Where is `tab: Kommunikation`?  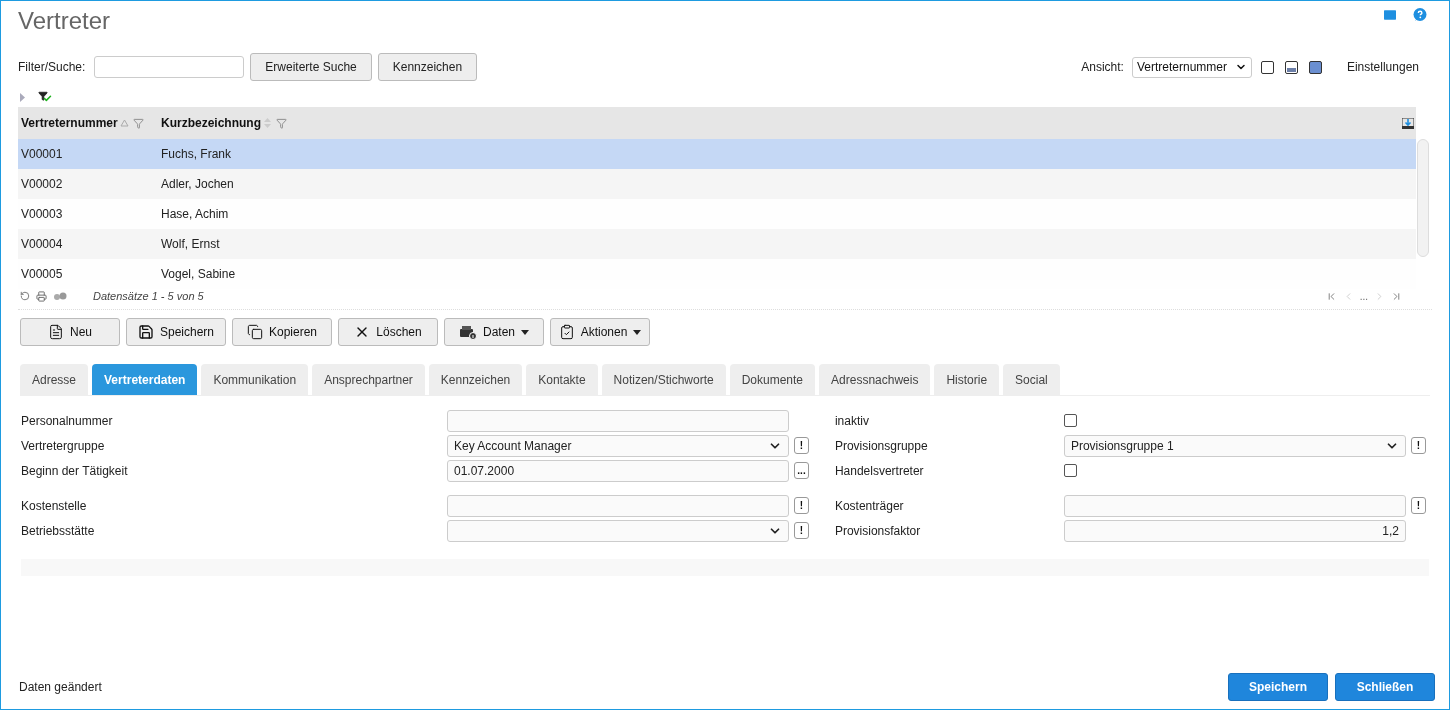
tab: Kommunikation is located at coordinates (255, 379).